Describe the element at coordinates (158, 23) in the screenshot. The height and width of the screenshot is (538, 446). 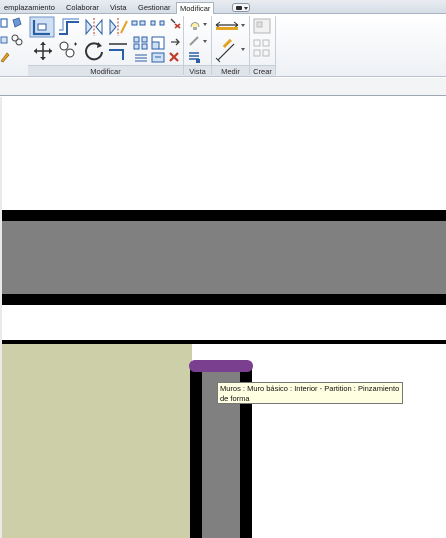
I see `split-gap-icon` at that location.